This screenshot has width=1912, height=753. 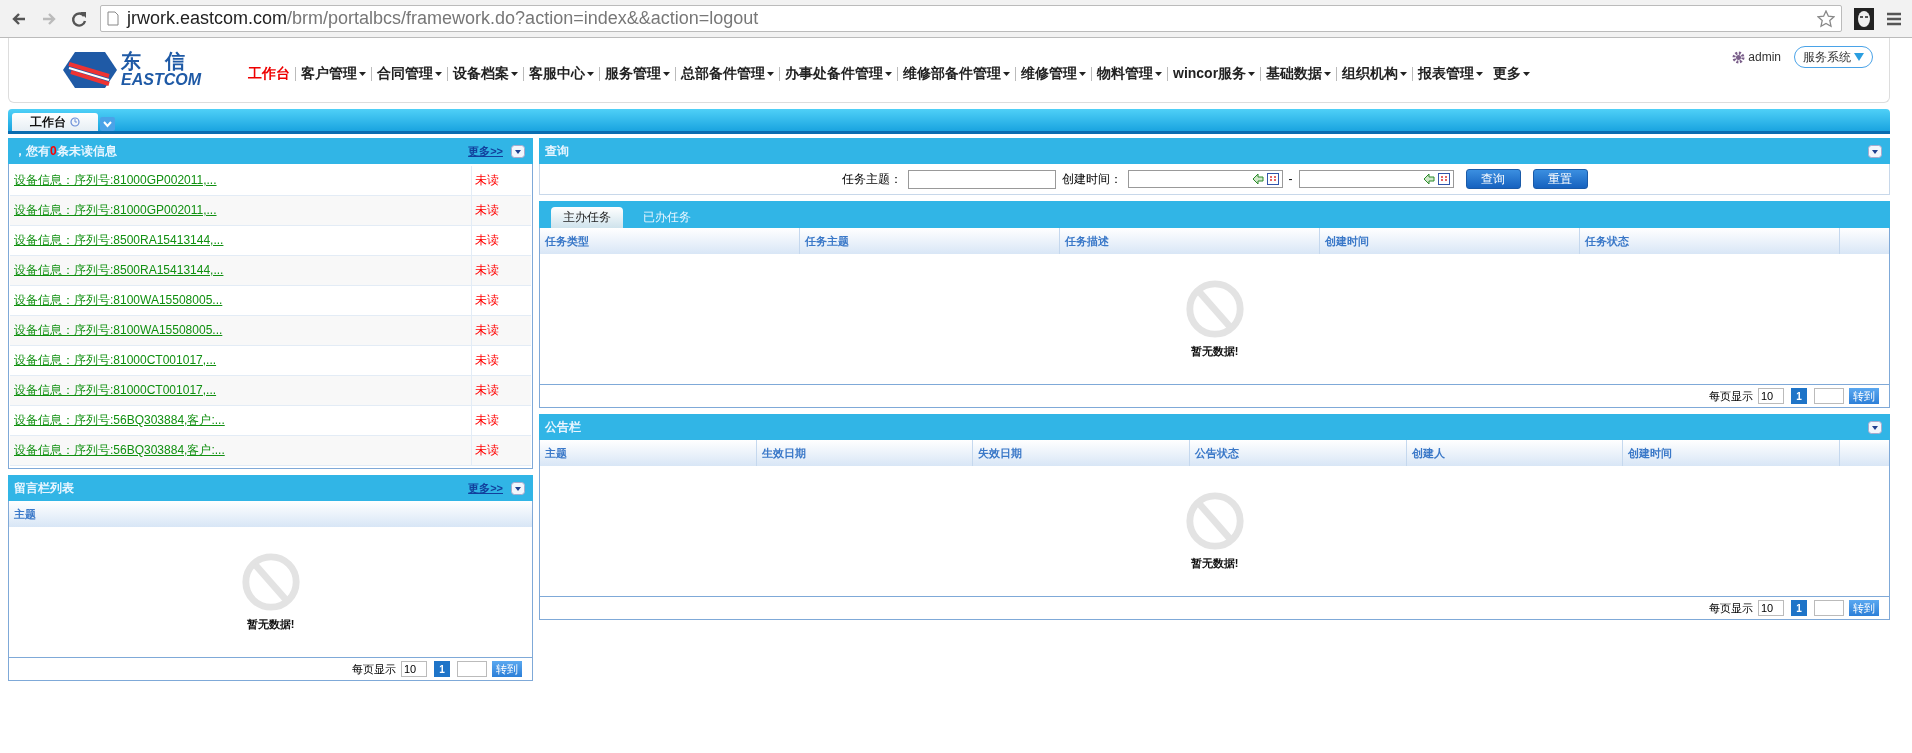 What do you see at coordinates (107, 124) in the screenshot?
I see `tab-list-icon` at bounding box center [107, 124].